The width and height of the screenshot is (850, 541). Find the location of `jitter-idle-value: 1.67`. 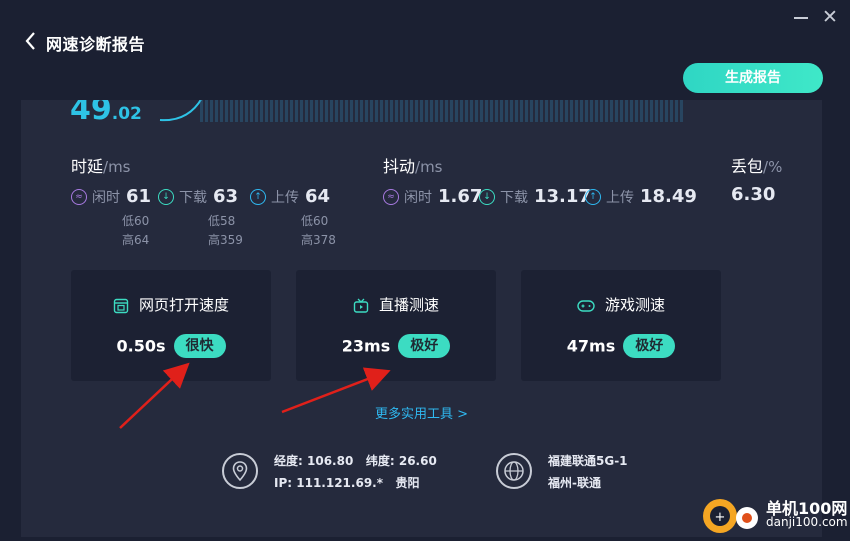

jitter-idle-value: 1.67 is located at coordinates (460, 196).